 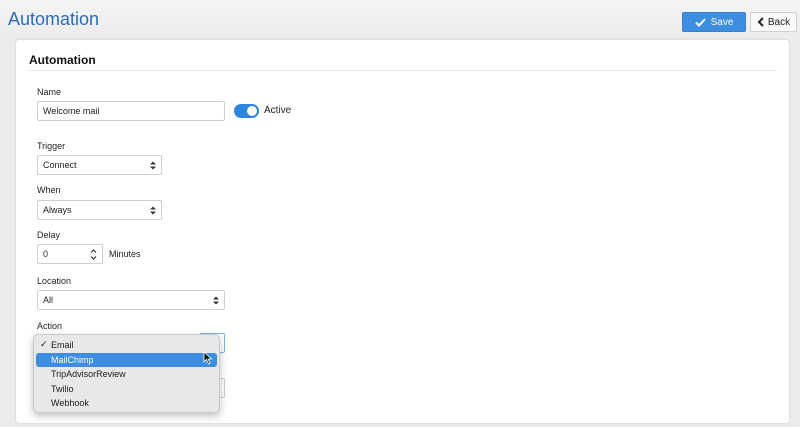 I want to click on trigger-label: Trigger, so click(x=51, y=146).